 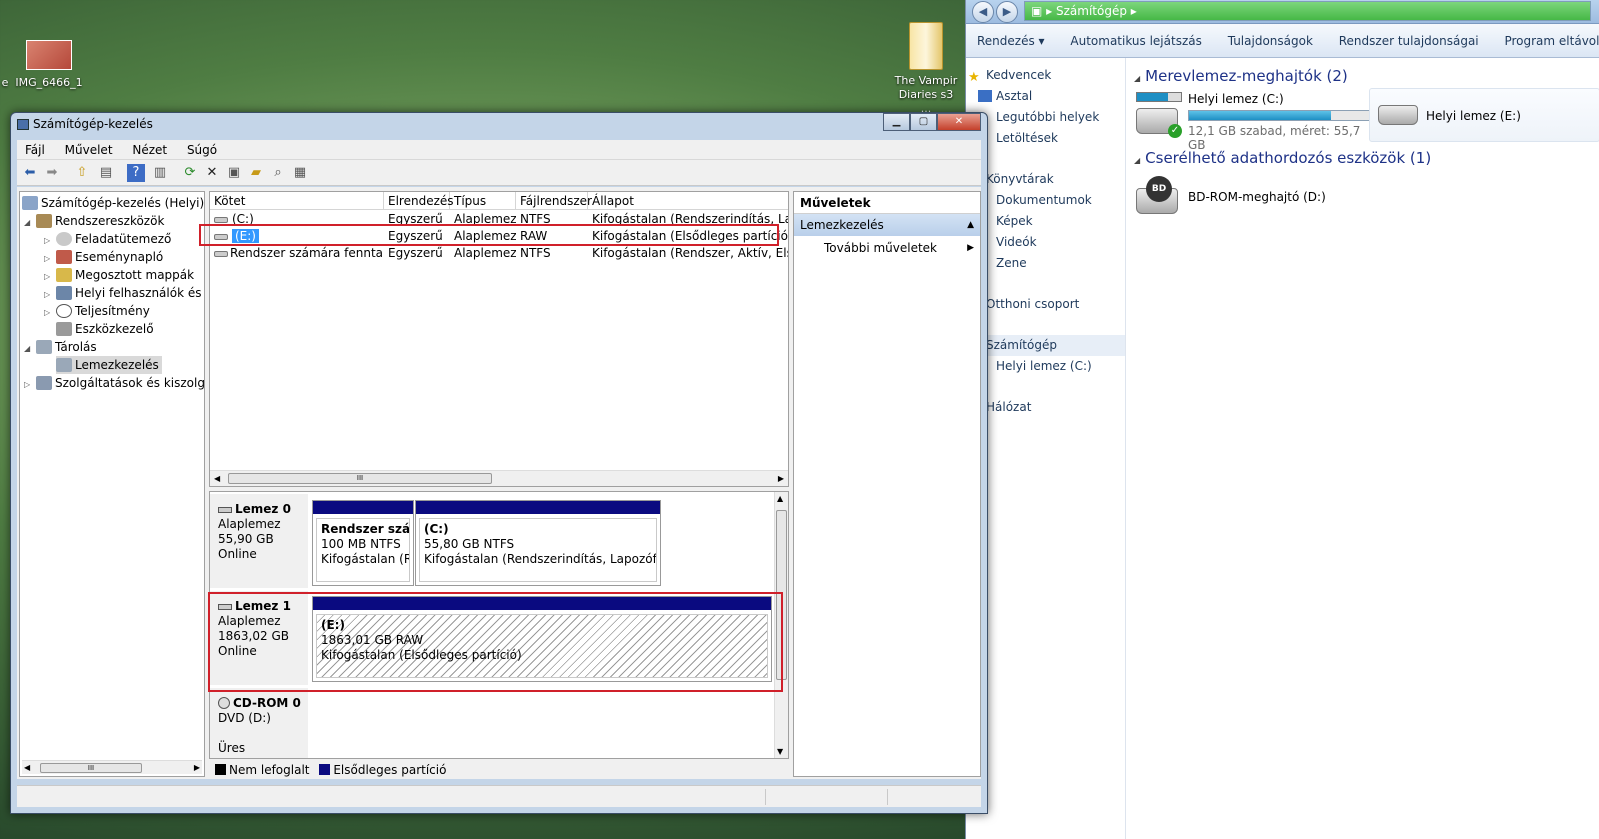 I want to click on show-action-pane-icon: ▥, so click(x=160, y=173).